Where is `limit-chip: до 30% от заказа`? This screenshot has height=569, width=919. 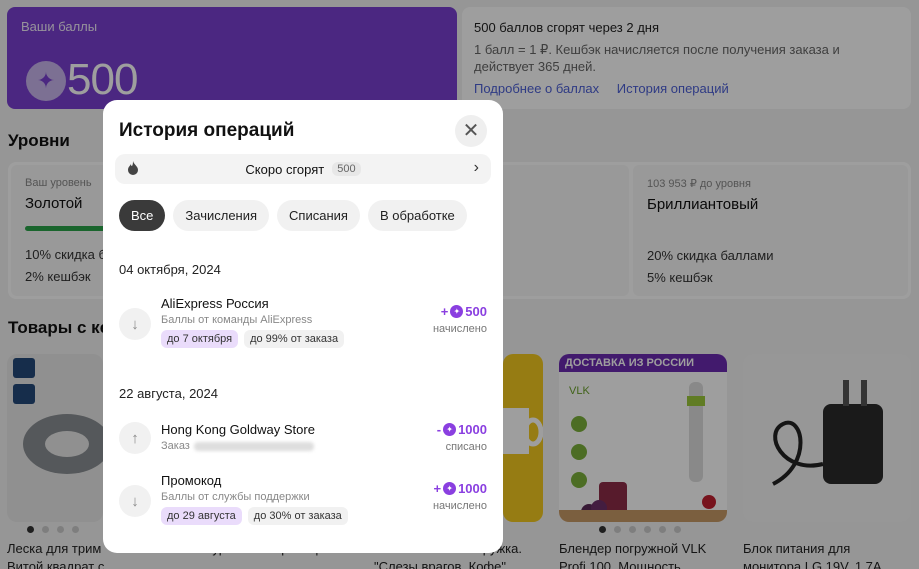
limit-chip: до 30% от заказа is located at coordinates (297, 516).